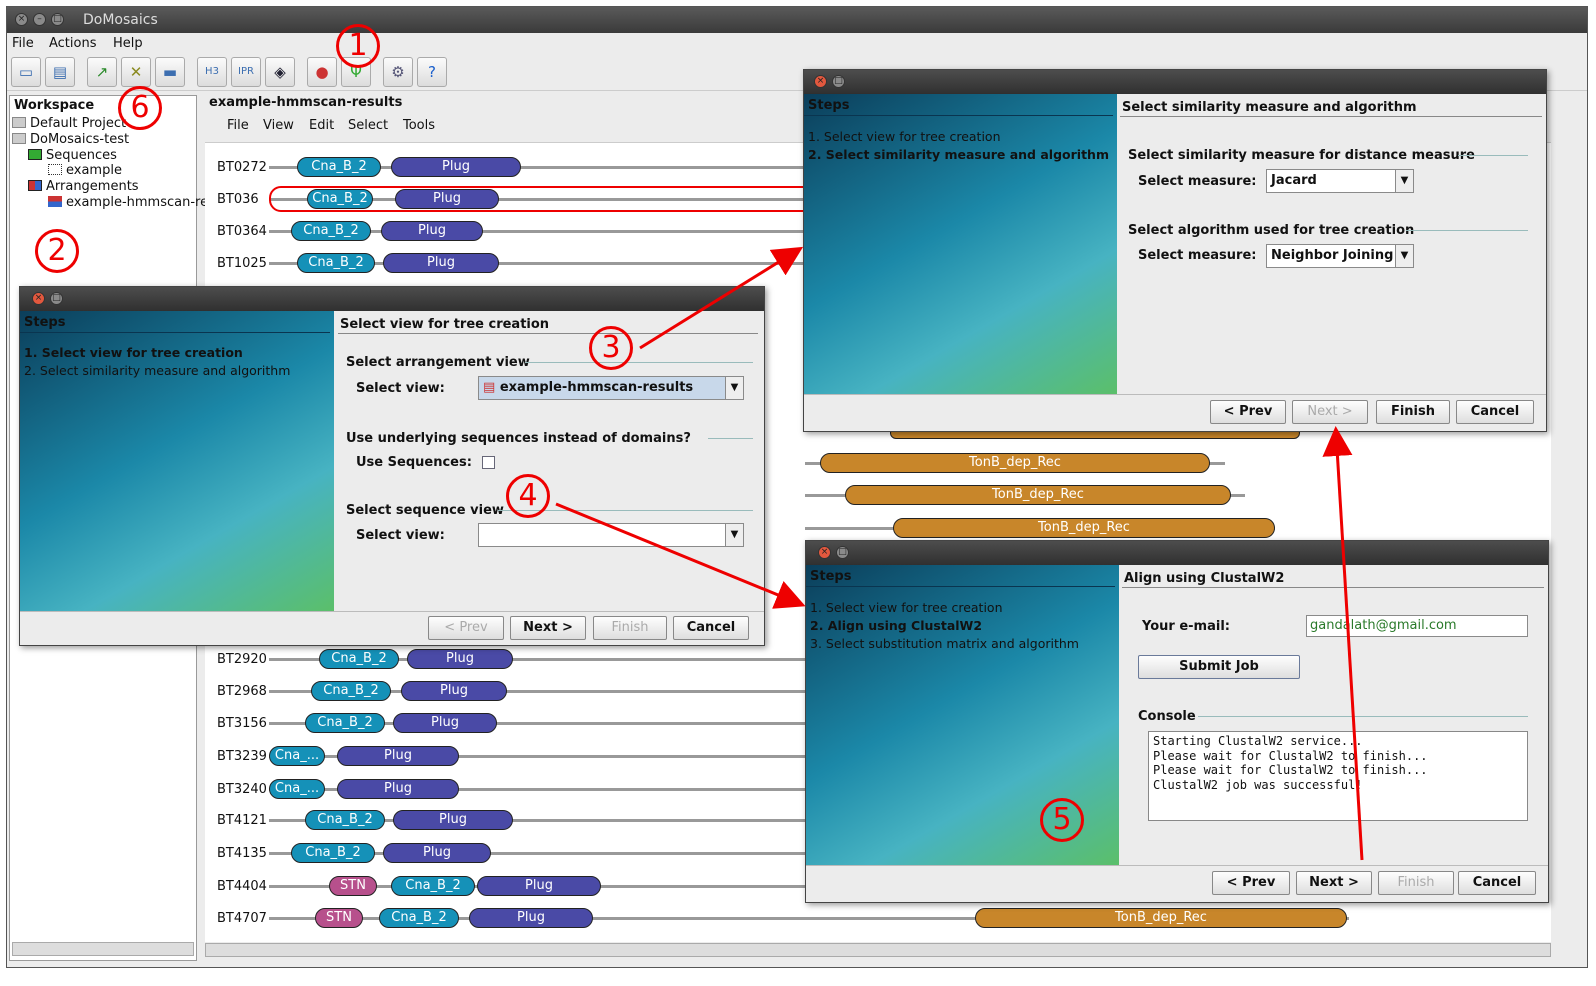 The height and width of the screenshot is (986, 1596). I want to click on arrow-to-step2, so click(721, 298).